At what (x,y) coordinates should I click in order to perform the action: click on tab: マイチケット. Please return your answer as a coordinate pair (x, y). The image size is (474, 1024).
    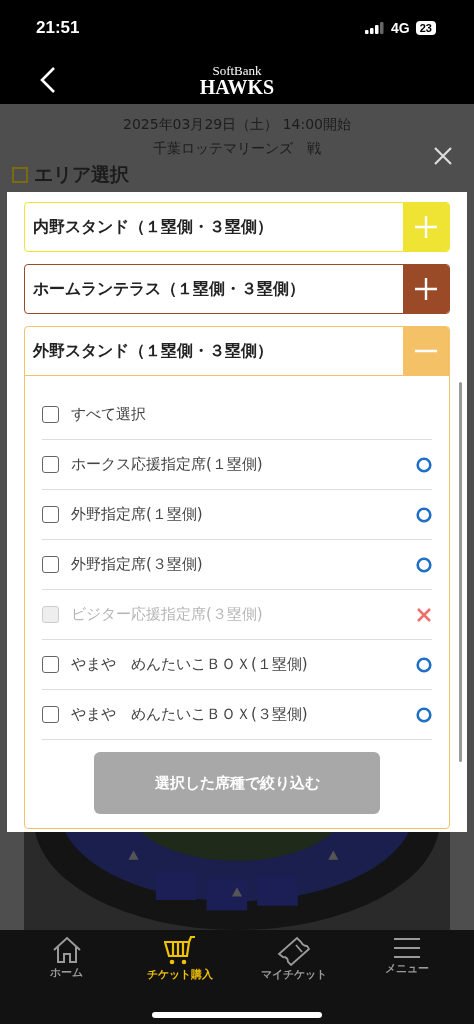
    Looking at the image, I should click on (294, 961).